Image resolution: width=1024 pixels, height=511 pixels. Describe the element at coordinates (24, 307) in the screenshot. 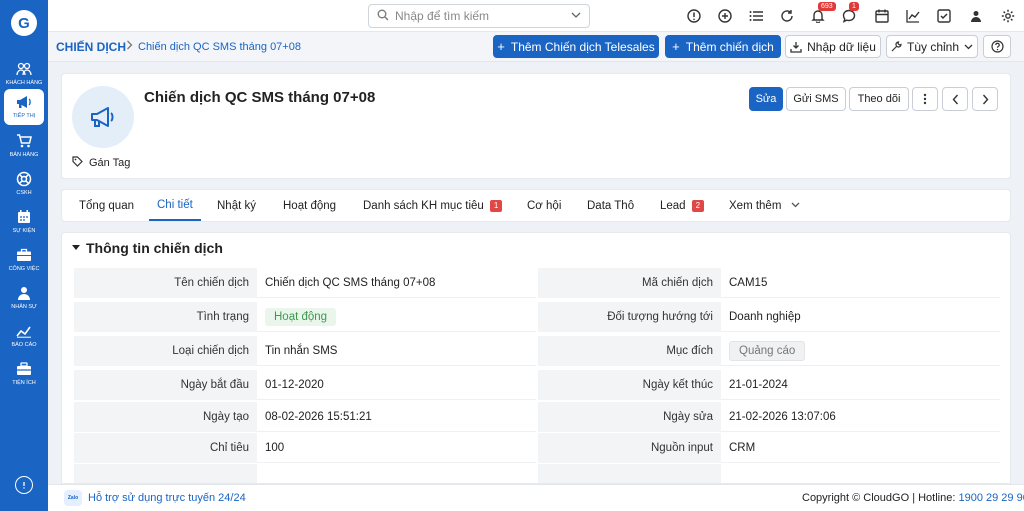

I see `sidebar-item-label: NHÂN SỰ` at that location.